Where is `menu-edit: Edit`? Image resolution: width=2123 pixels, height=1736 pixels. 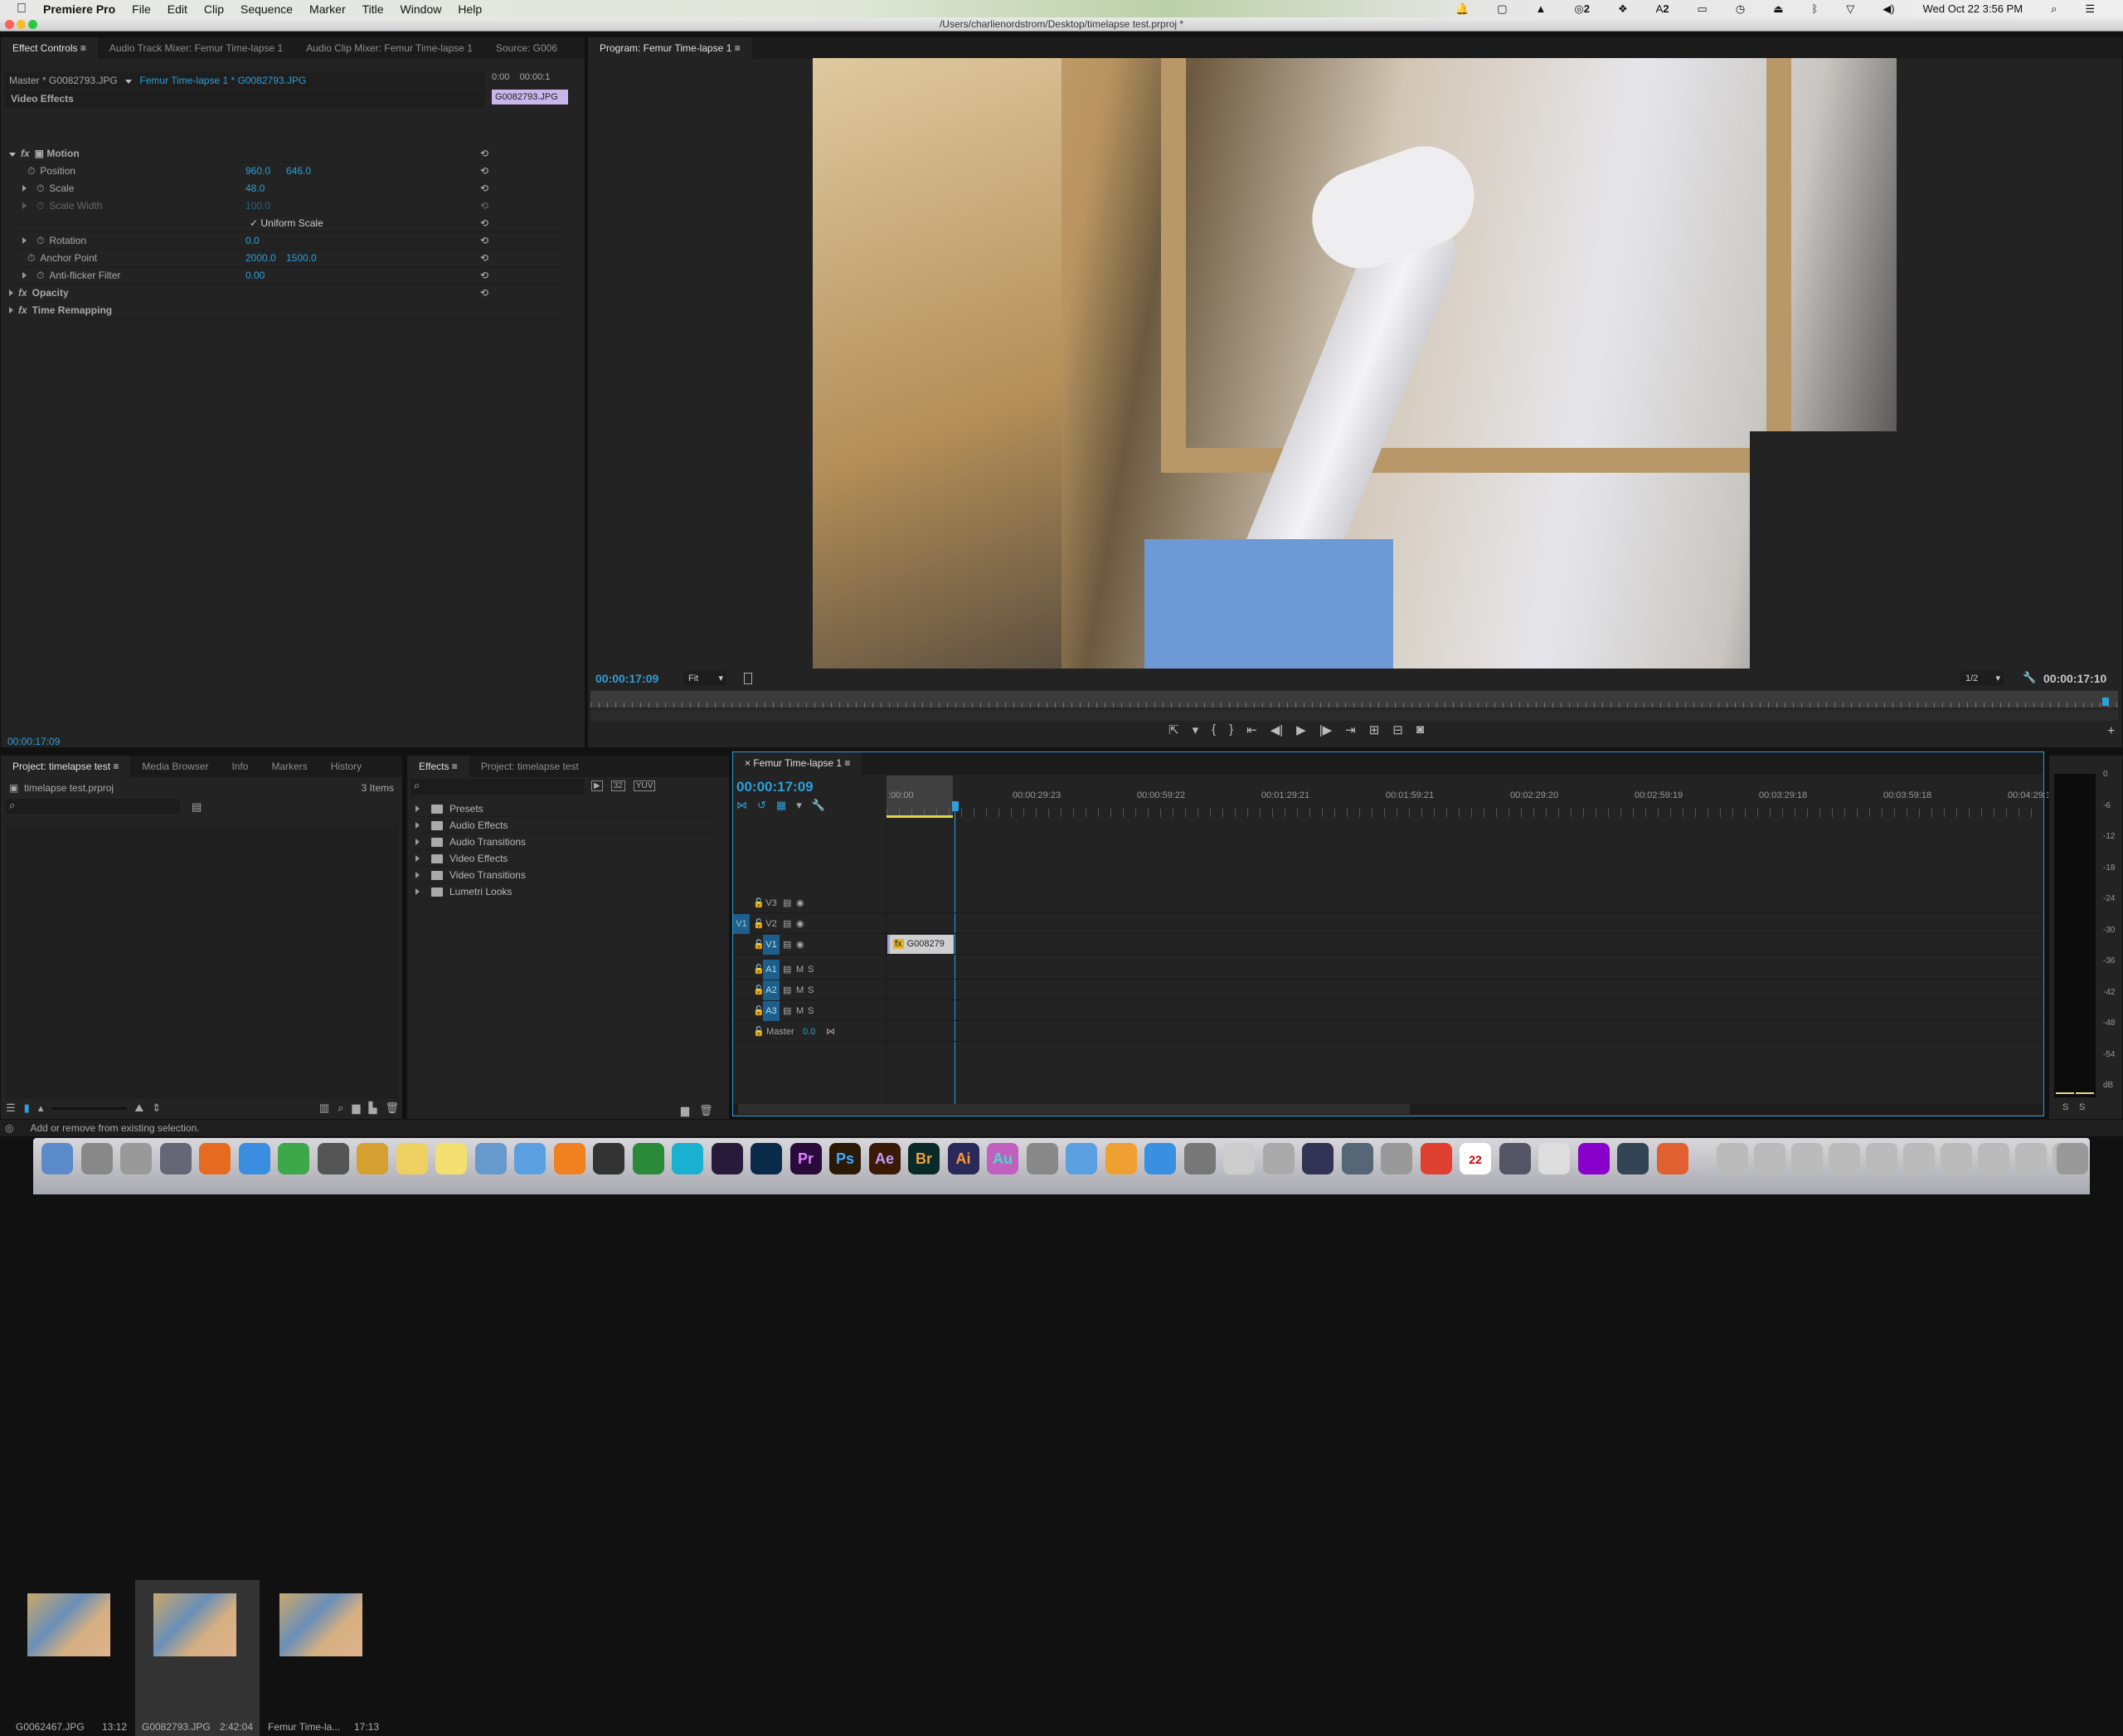 menu-edit: Edit is located at coordinates (178, 9).